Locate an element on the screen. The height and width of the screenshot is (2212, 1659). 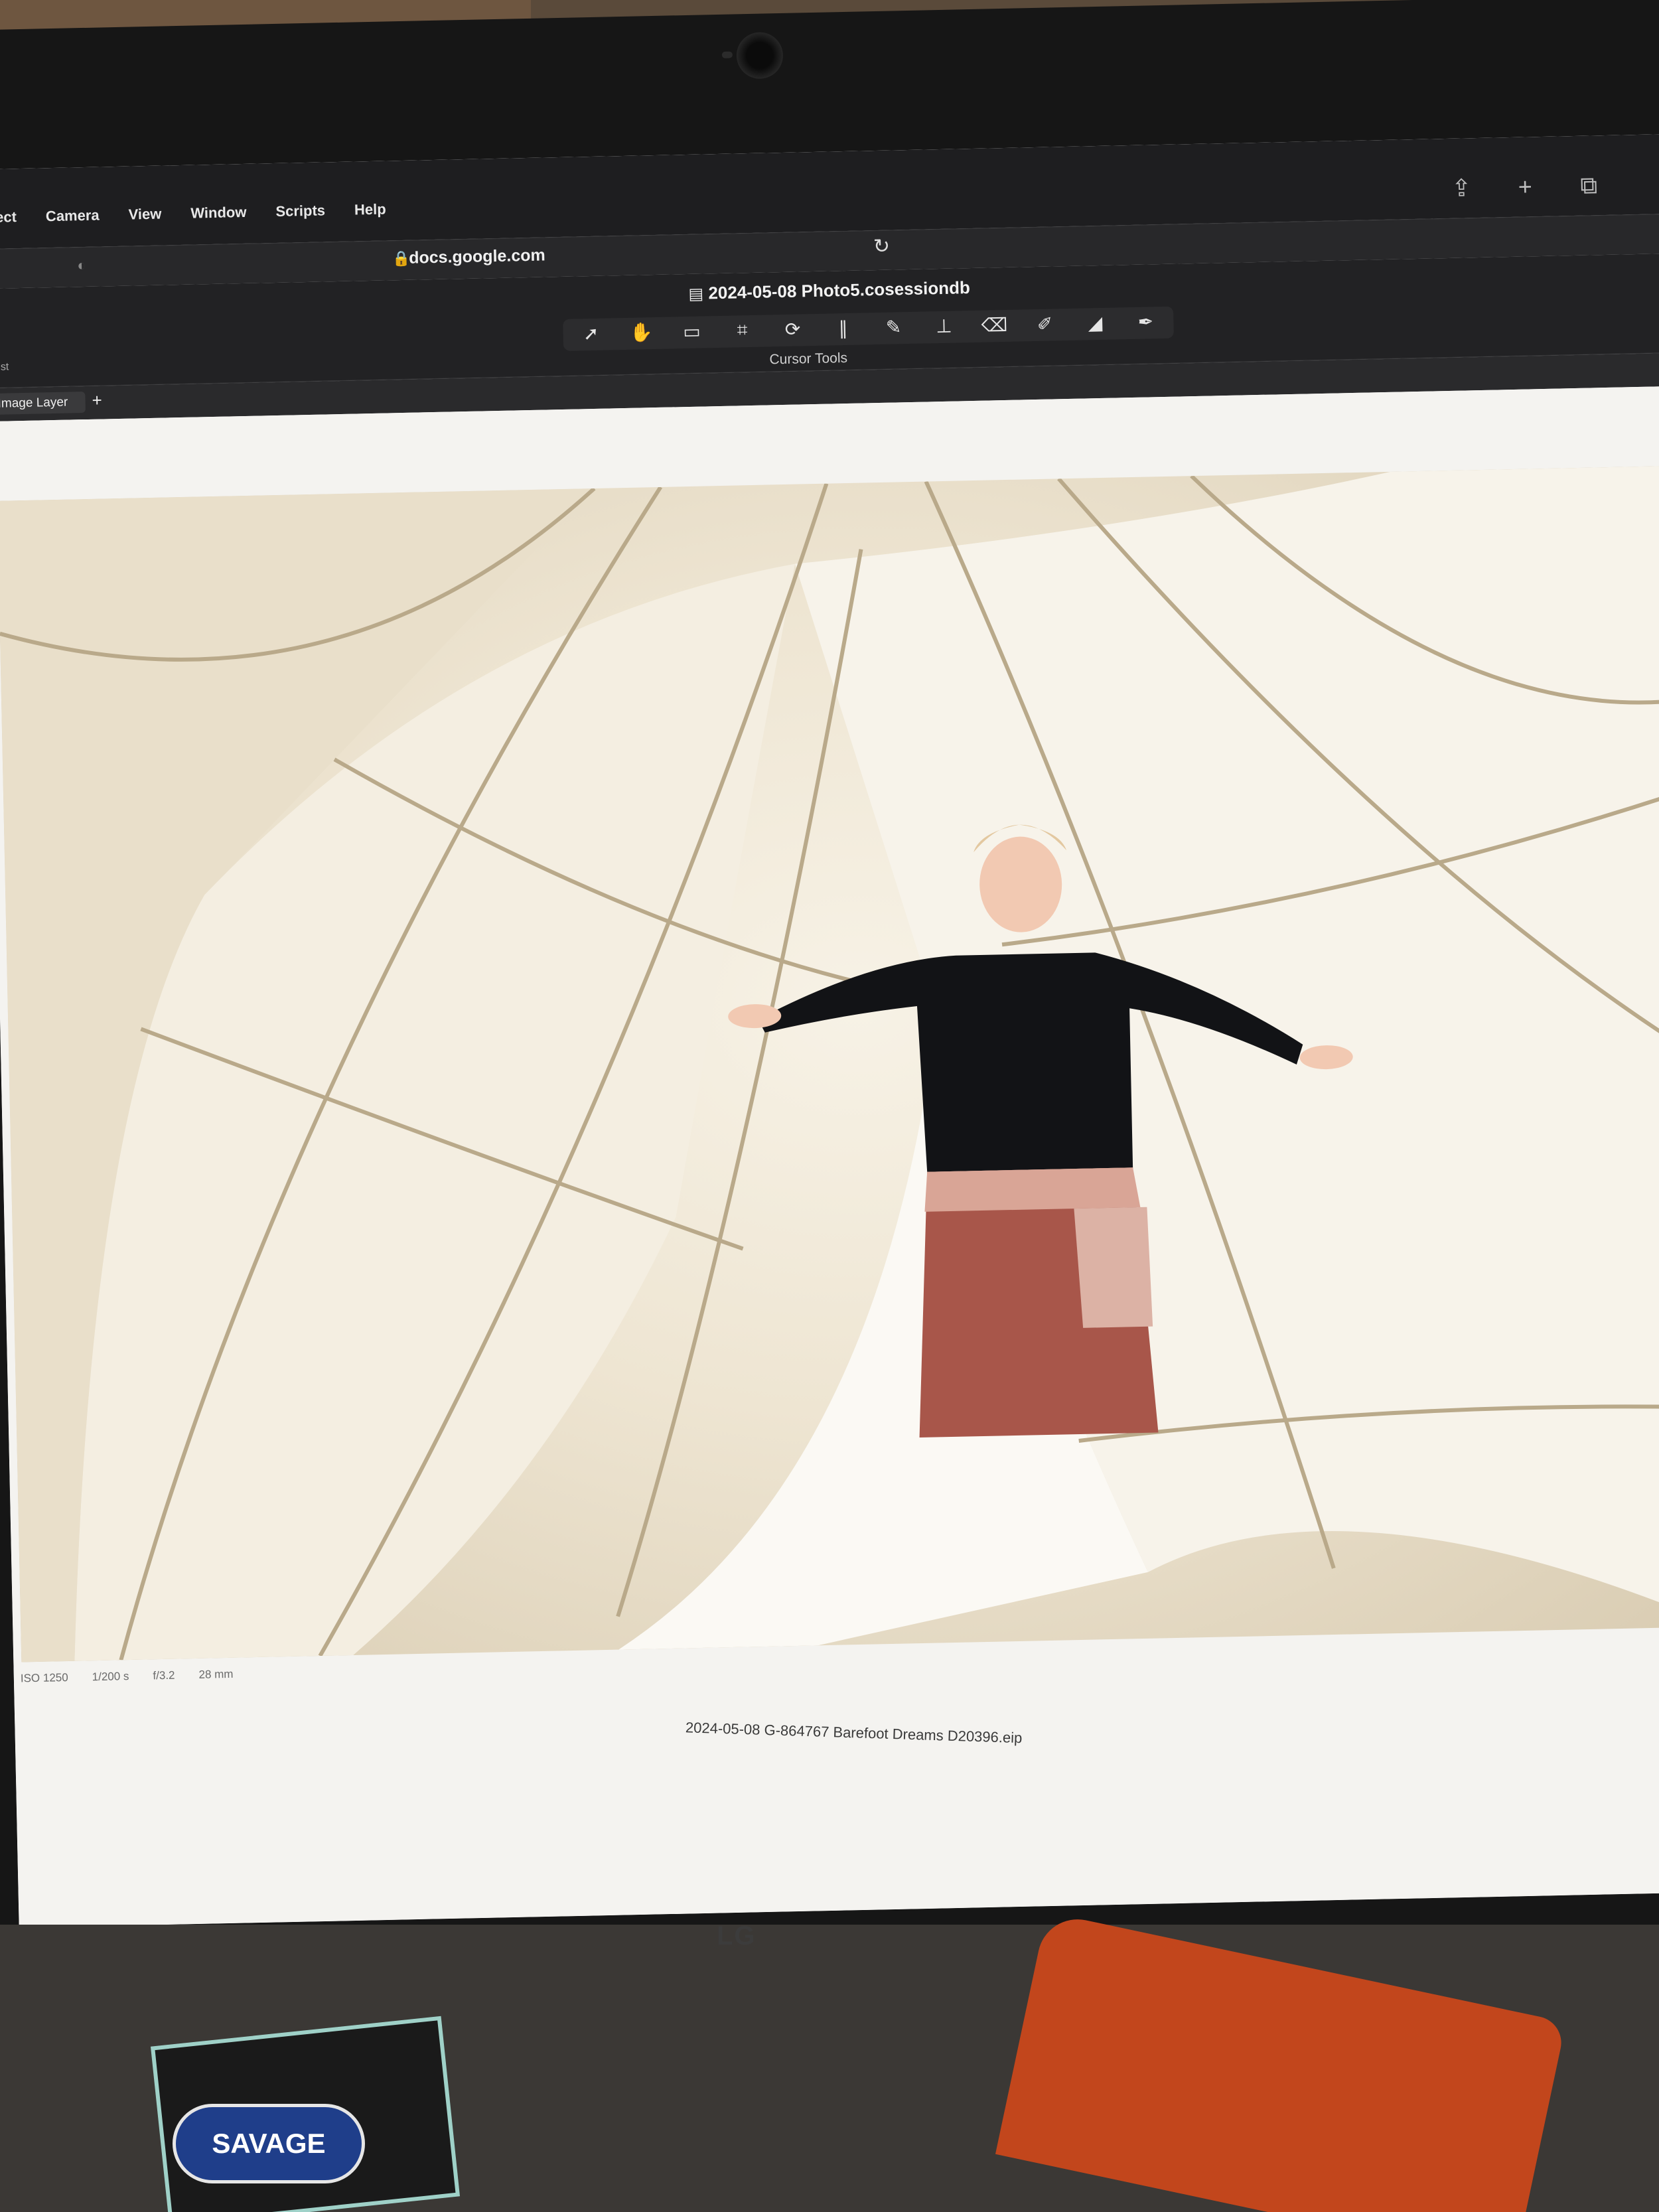
window-actions: ⇪ + ⧉ is located at coordinates (1525, 187).